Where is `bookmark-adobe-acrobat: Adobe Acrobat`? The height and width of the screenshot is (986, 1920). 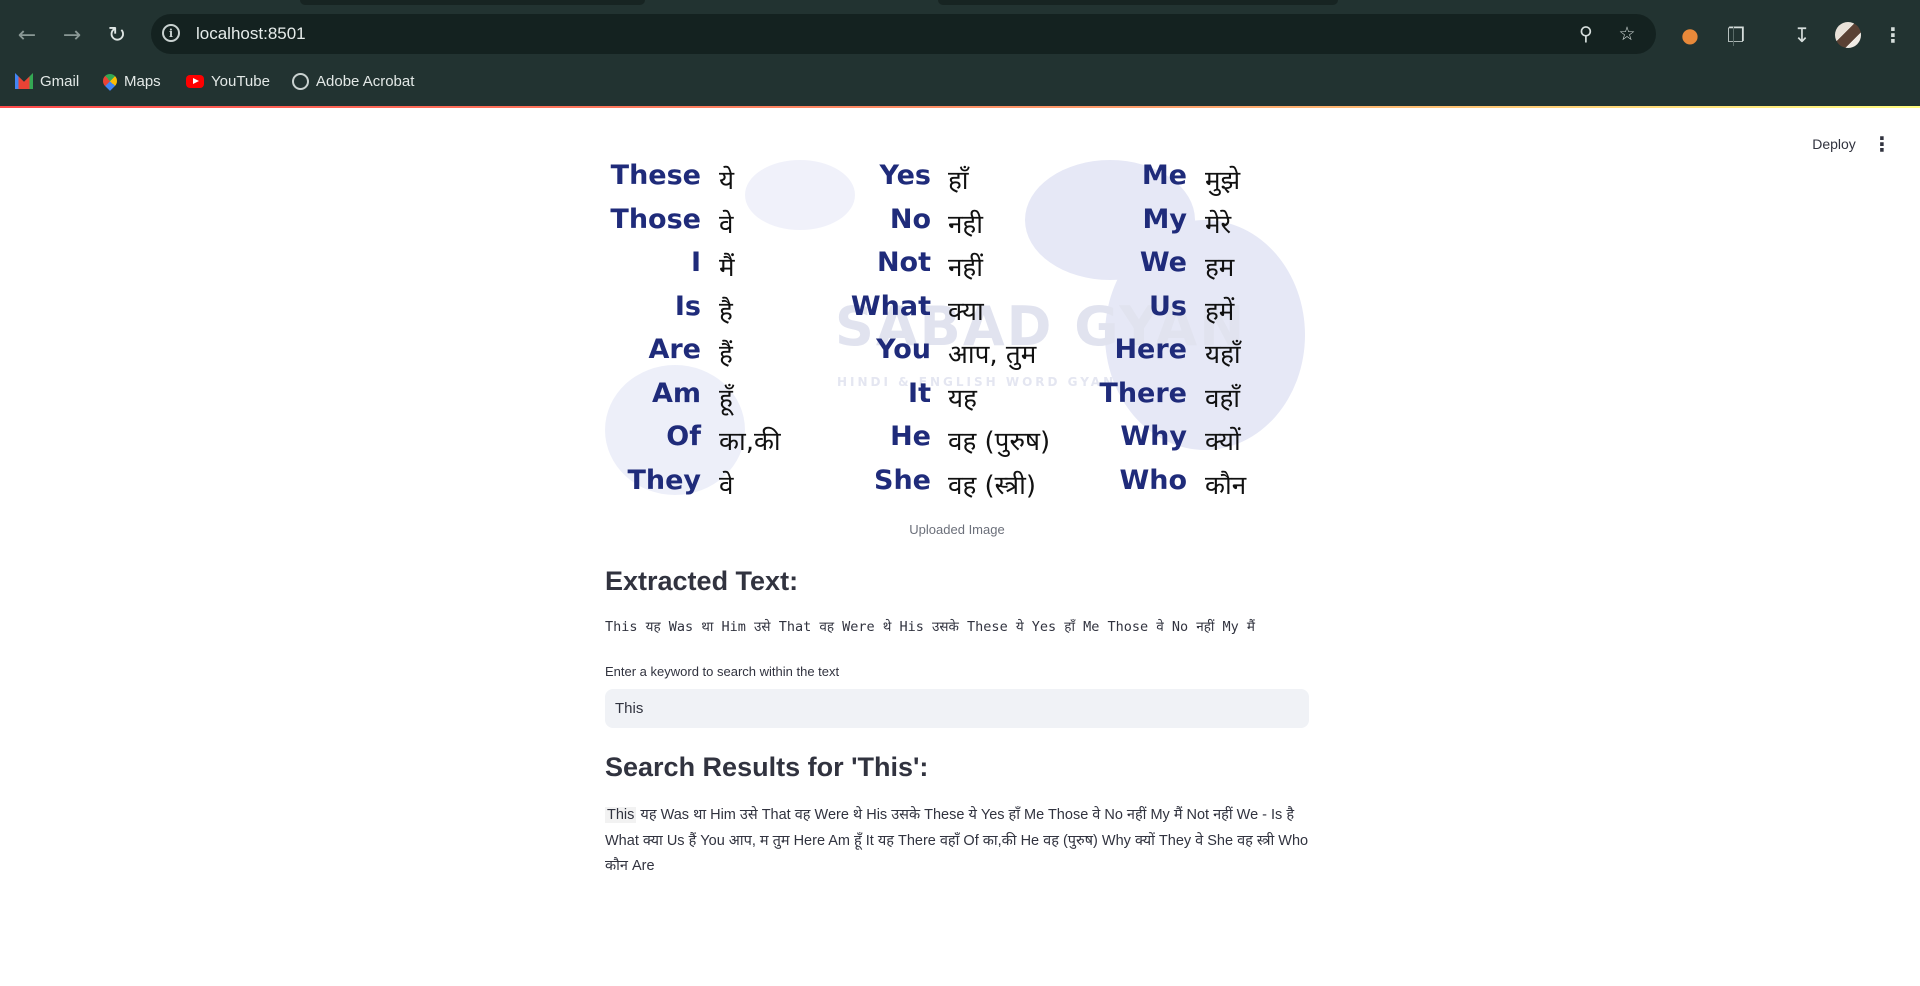
bookmark-adobe-acrobat: Adobe Acrobat is located at coordinates (353, 81).